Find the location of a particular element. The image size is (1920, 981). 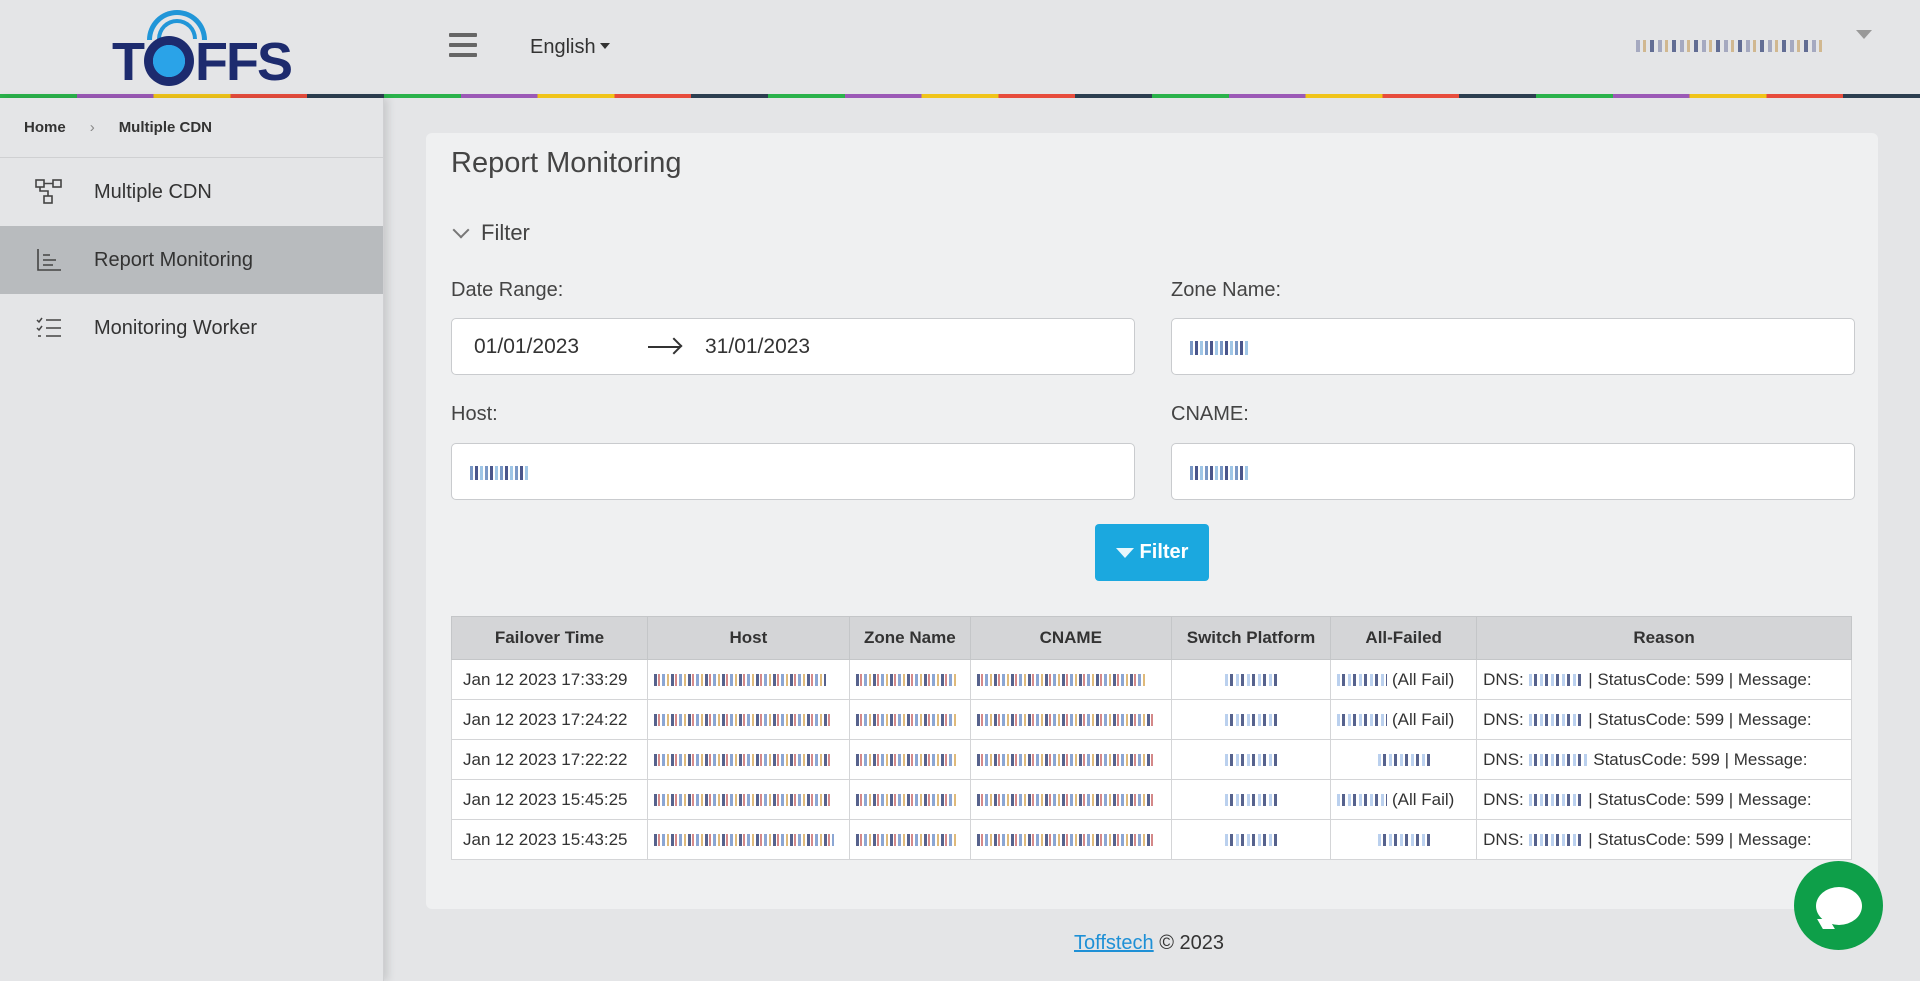

date-to-value: 31/01/2023 is located at coordinates (757, 347).